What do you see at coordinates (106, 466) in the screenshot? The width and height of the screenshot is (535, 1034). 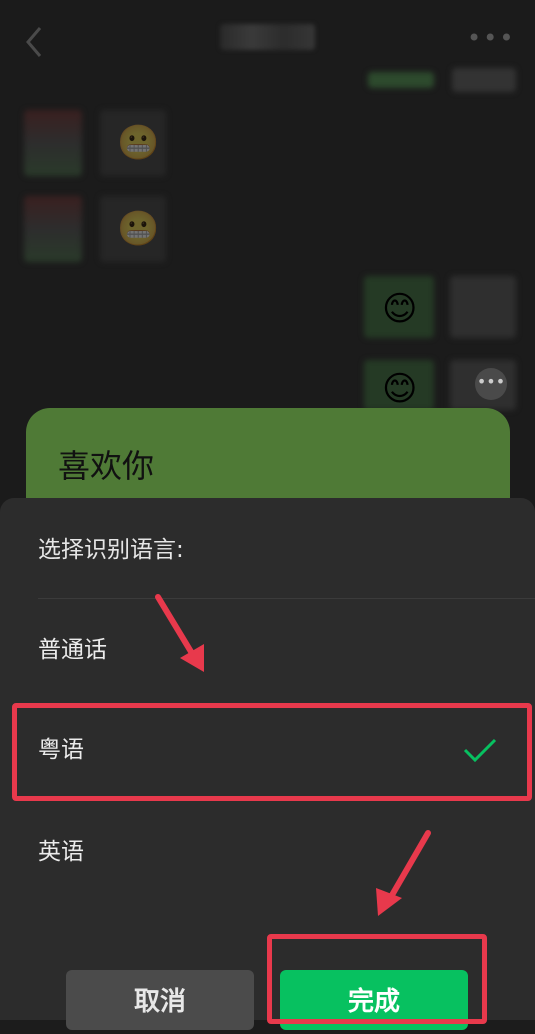 I see `transcribed-text: 喜欢你` at bounding box center [106, 466].